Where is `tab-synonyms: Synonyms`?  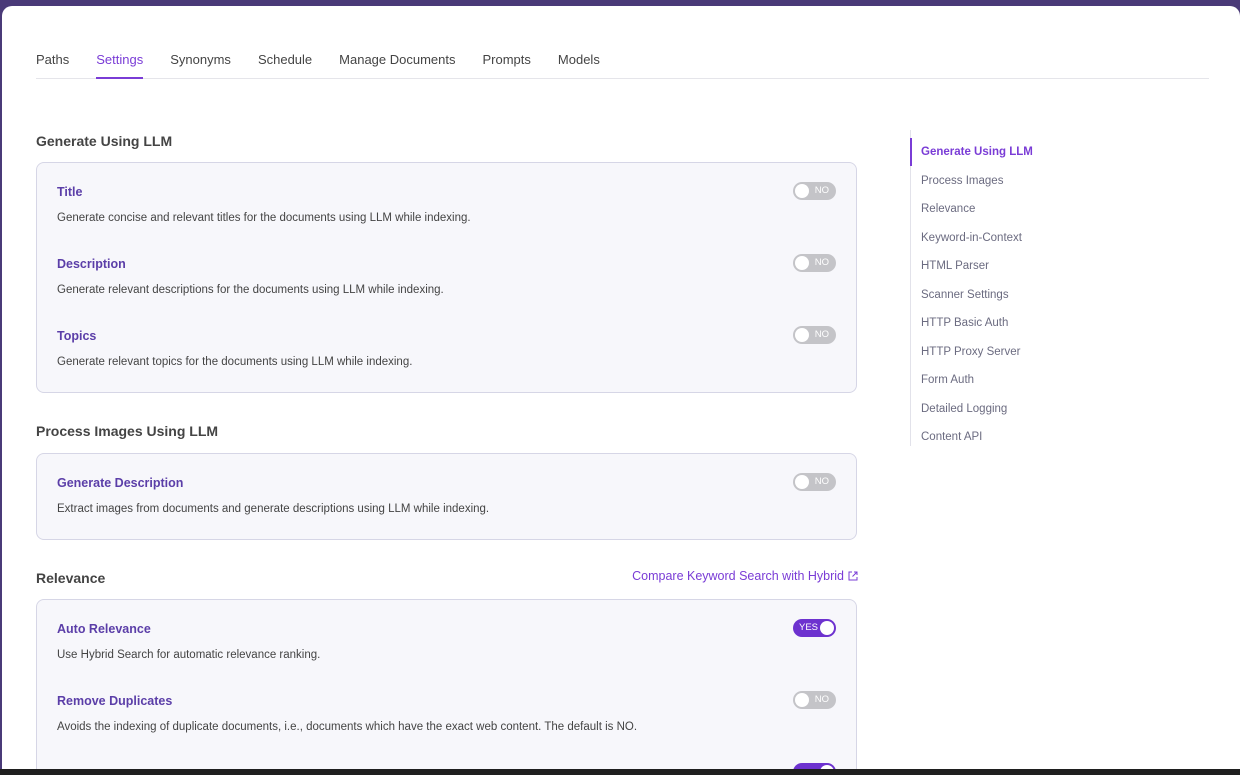
tab-synonyms: Synonyms is located at coordinates (200, 65).